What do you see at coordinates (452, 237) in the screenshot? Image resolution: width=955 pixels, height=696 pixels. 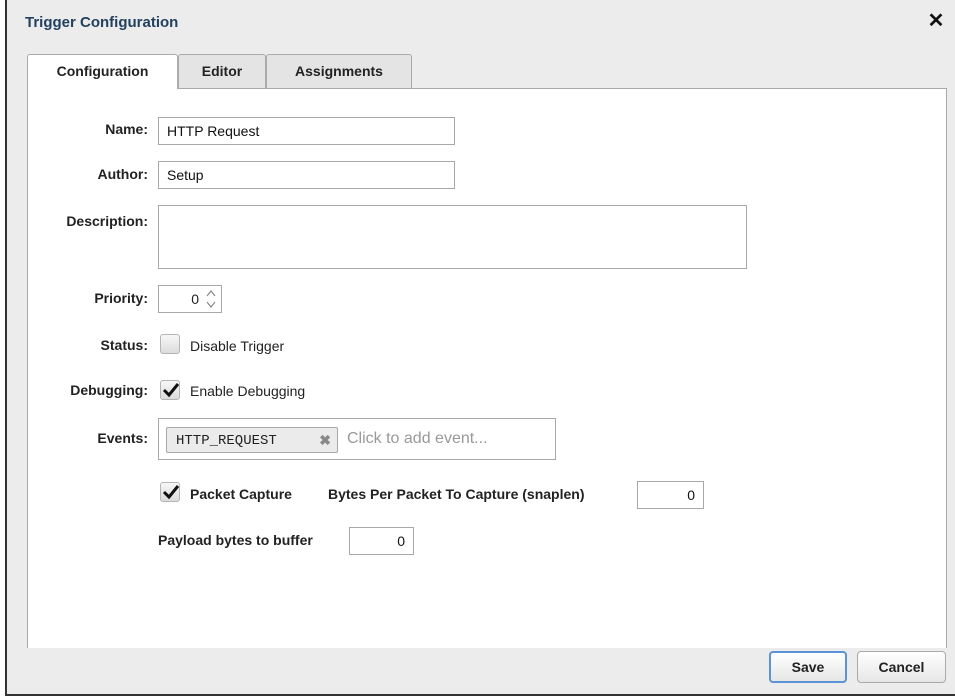 I see `description-textarea` at bounding box center [452, 237].